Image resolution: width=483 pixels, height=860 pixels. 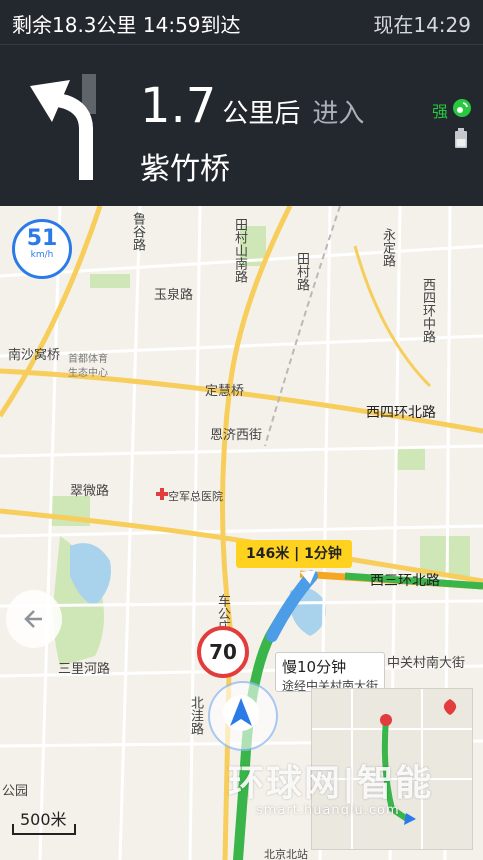 I want to click on remaining-distance-eta: 剩余18.3公里 14:59到达, so click(x=126, y=25).